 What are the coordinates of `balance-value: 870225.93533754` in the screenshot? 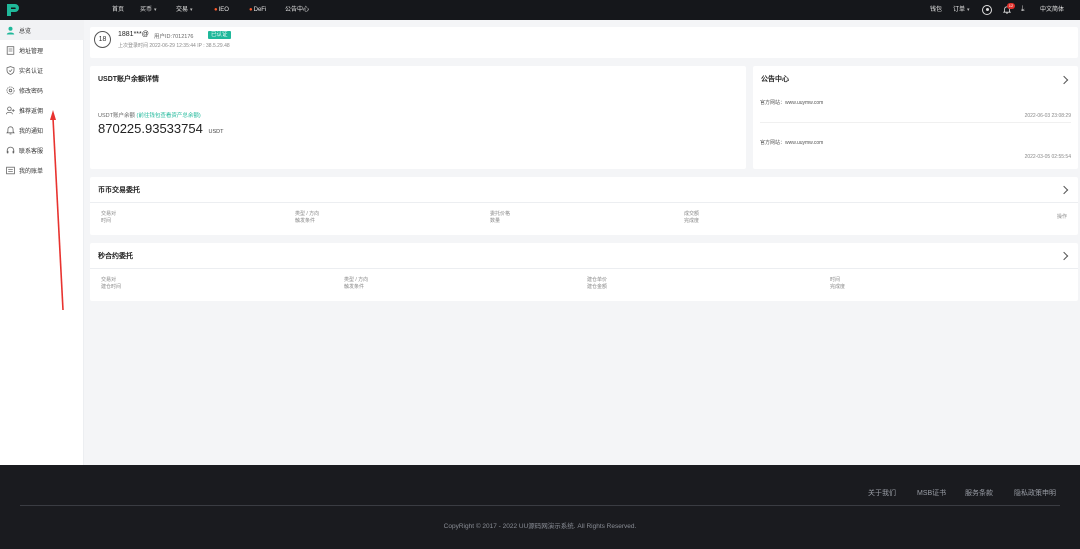 It's located at (150, 128).